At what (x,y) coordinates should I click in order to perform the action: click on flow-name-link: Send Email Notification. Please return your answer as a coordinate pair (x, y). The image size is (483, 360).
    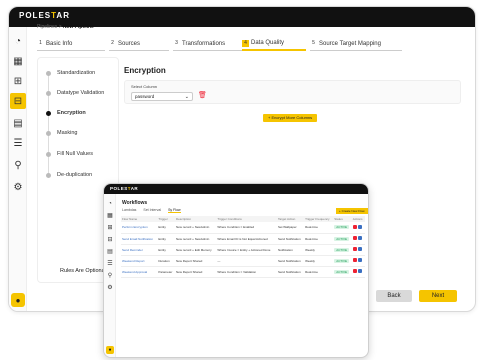
    Looking at the image, I should click on (139, 239).